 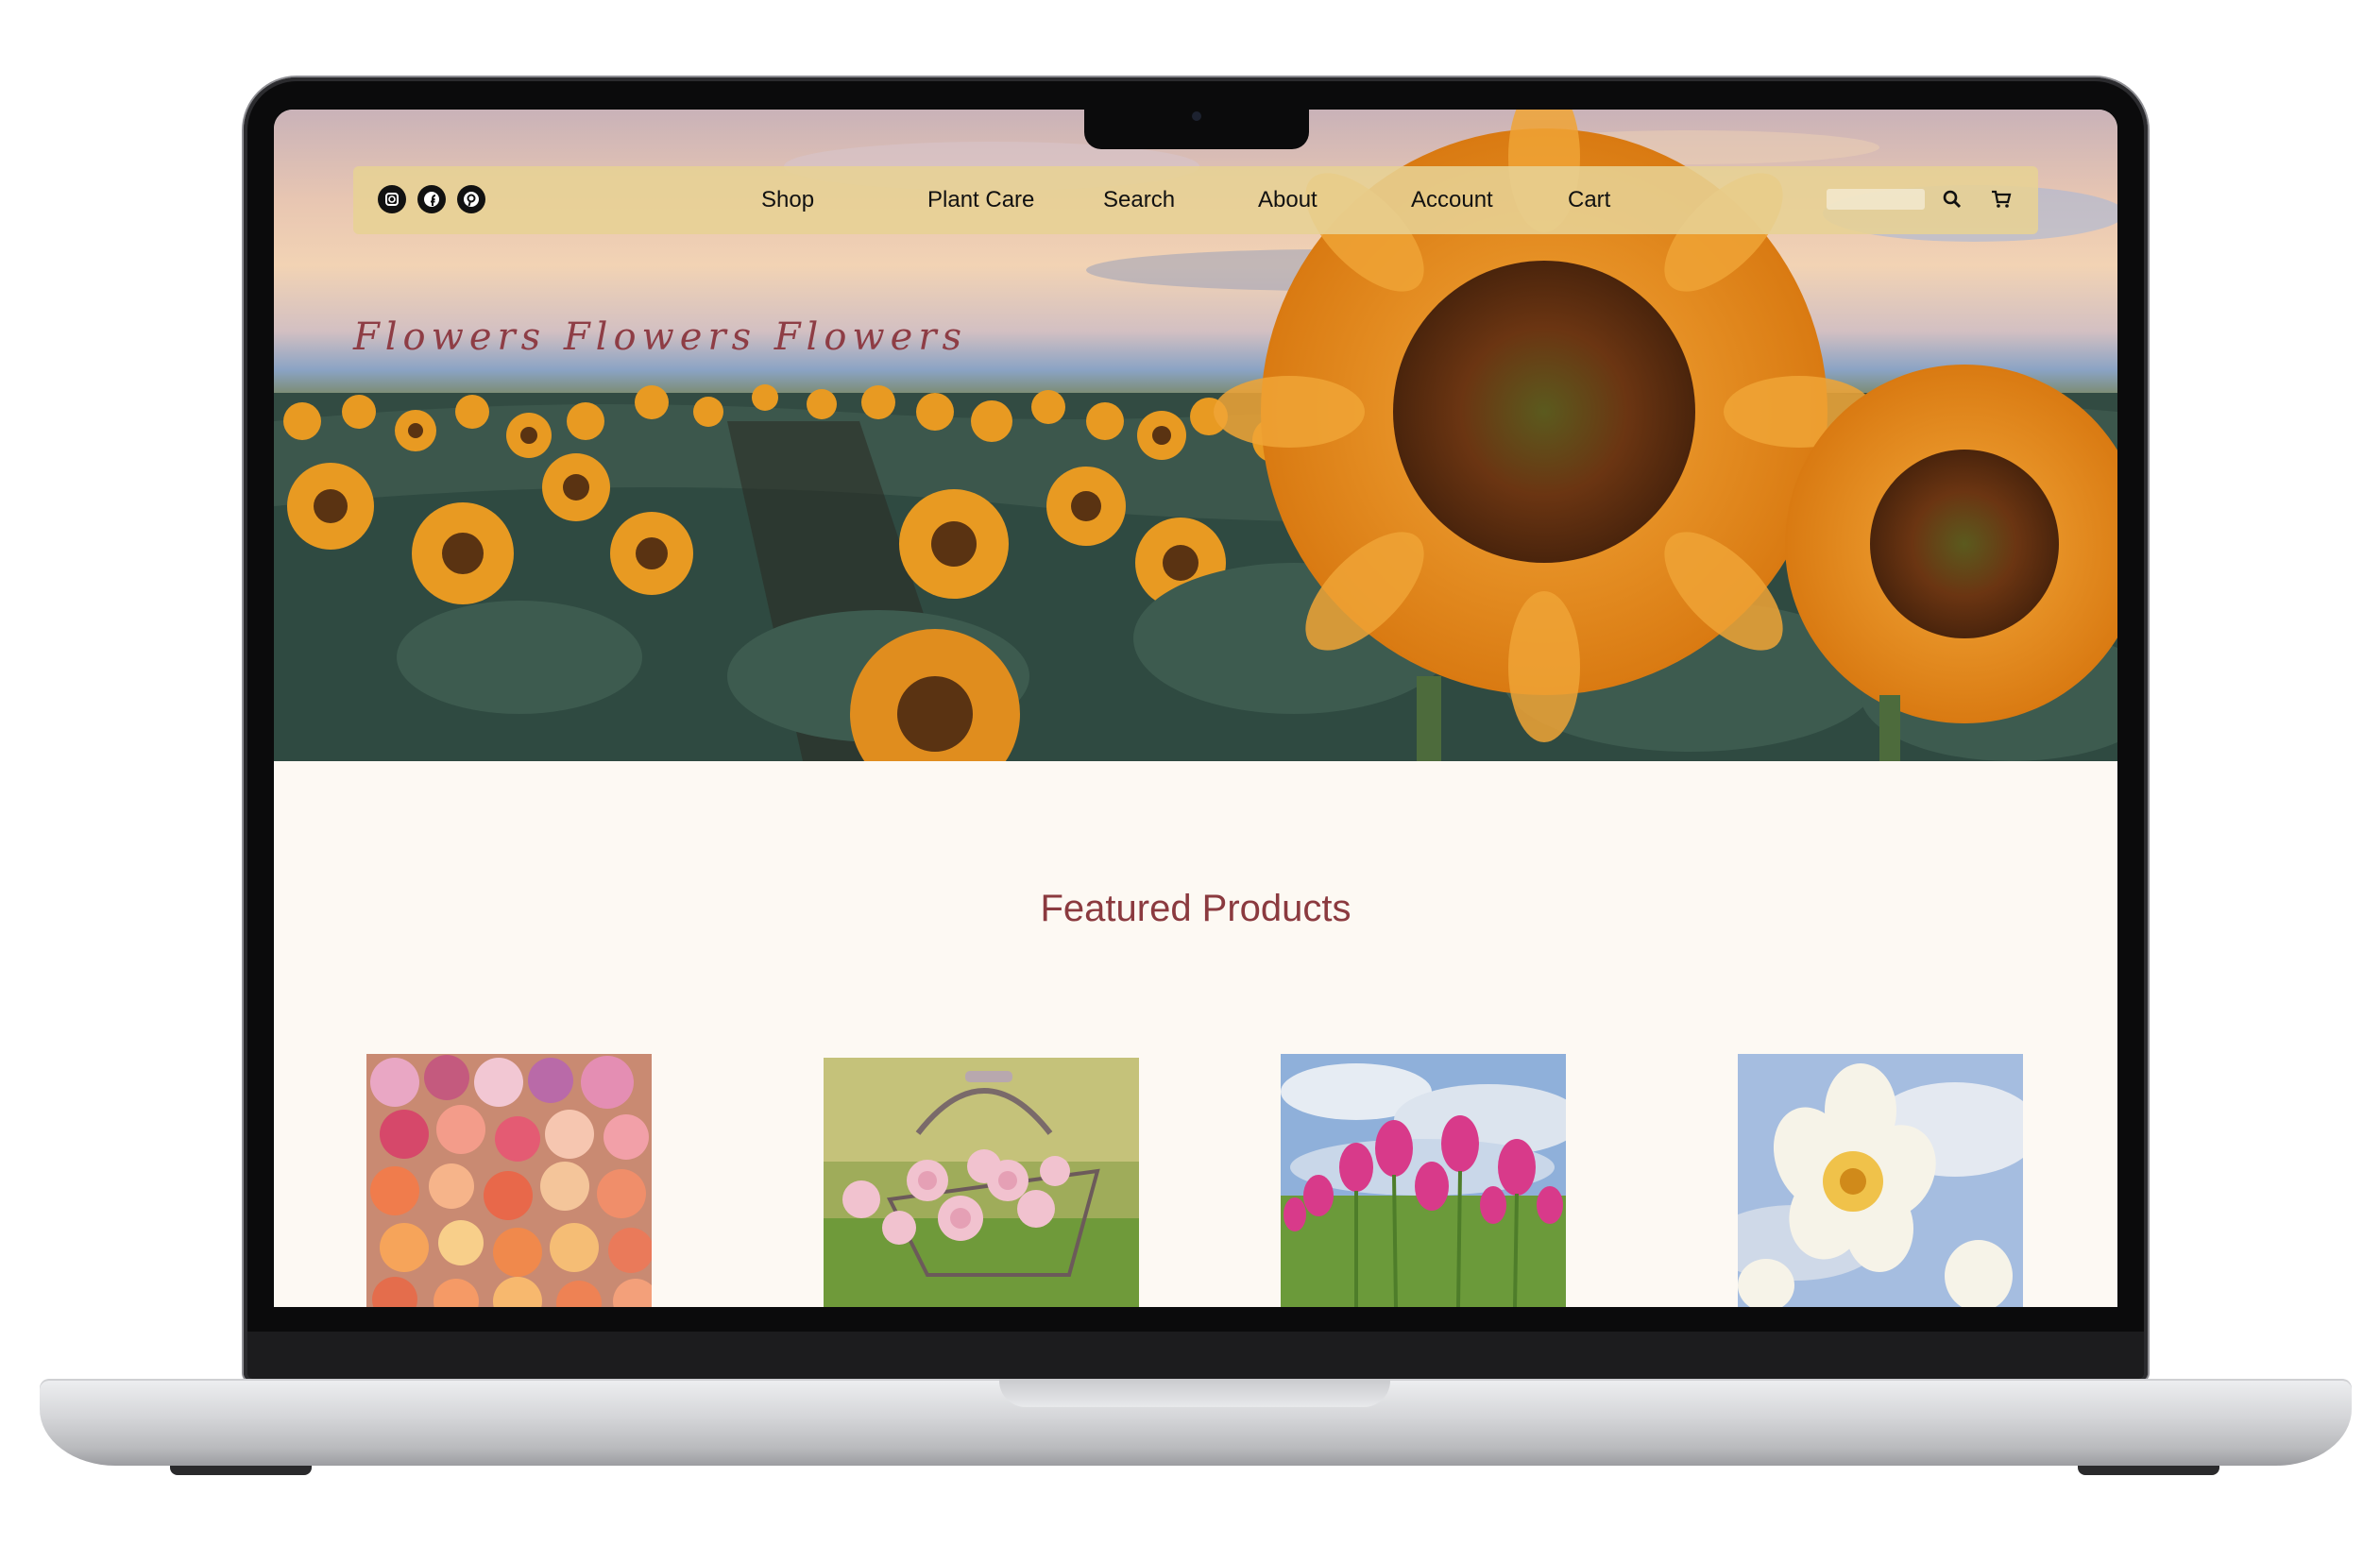 I want to click on hero-title: Flowers Flowers Flowers, so click(x=660, y=337).